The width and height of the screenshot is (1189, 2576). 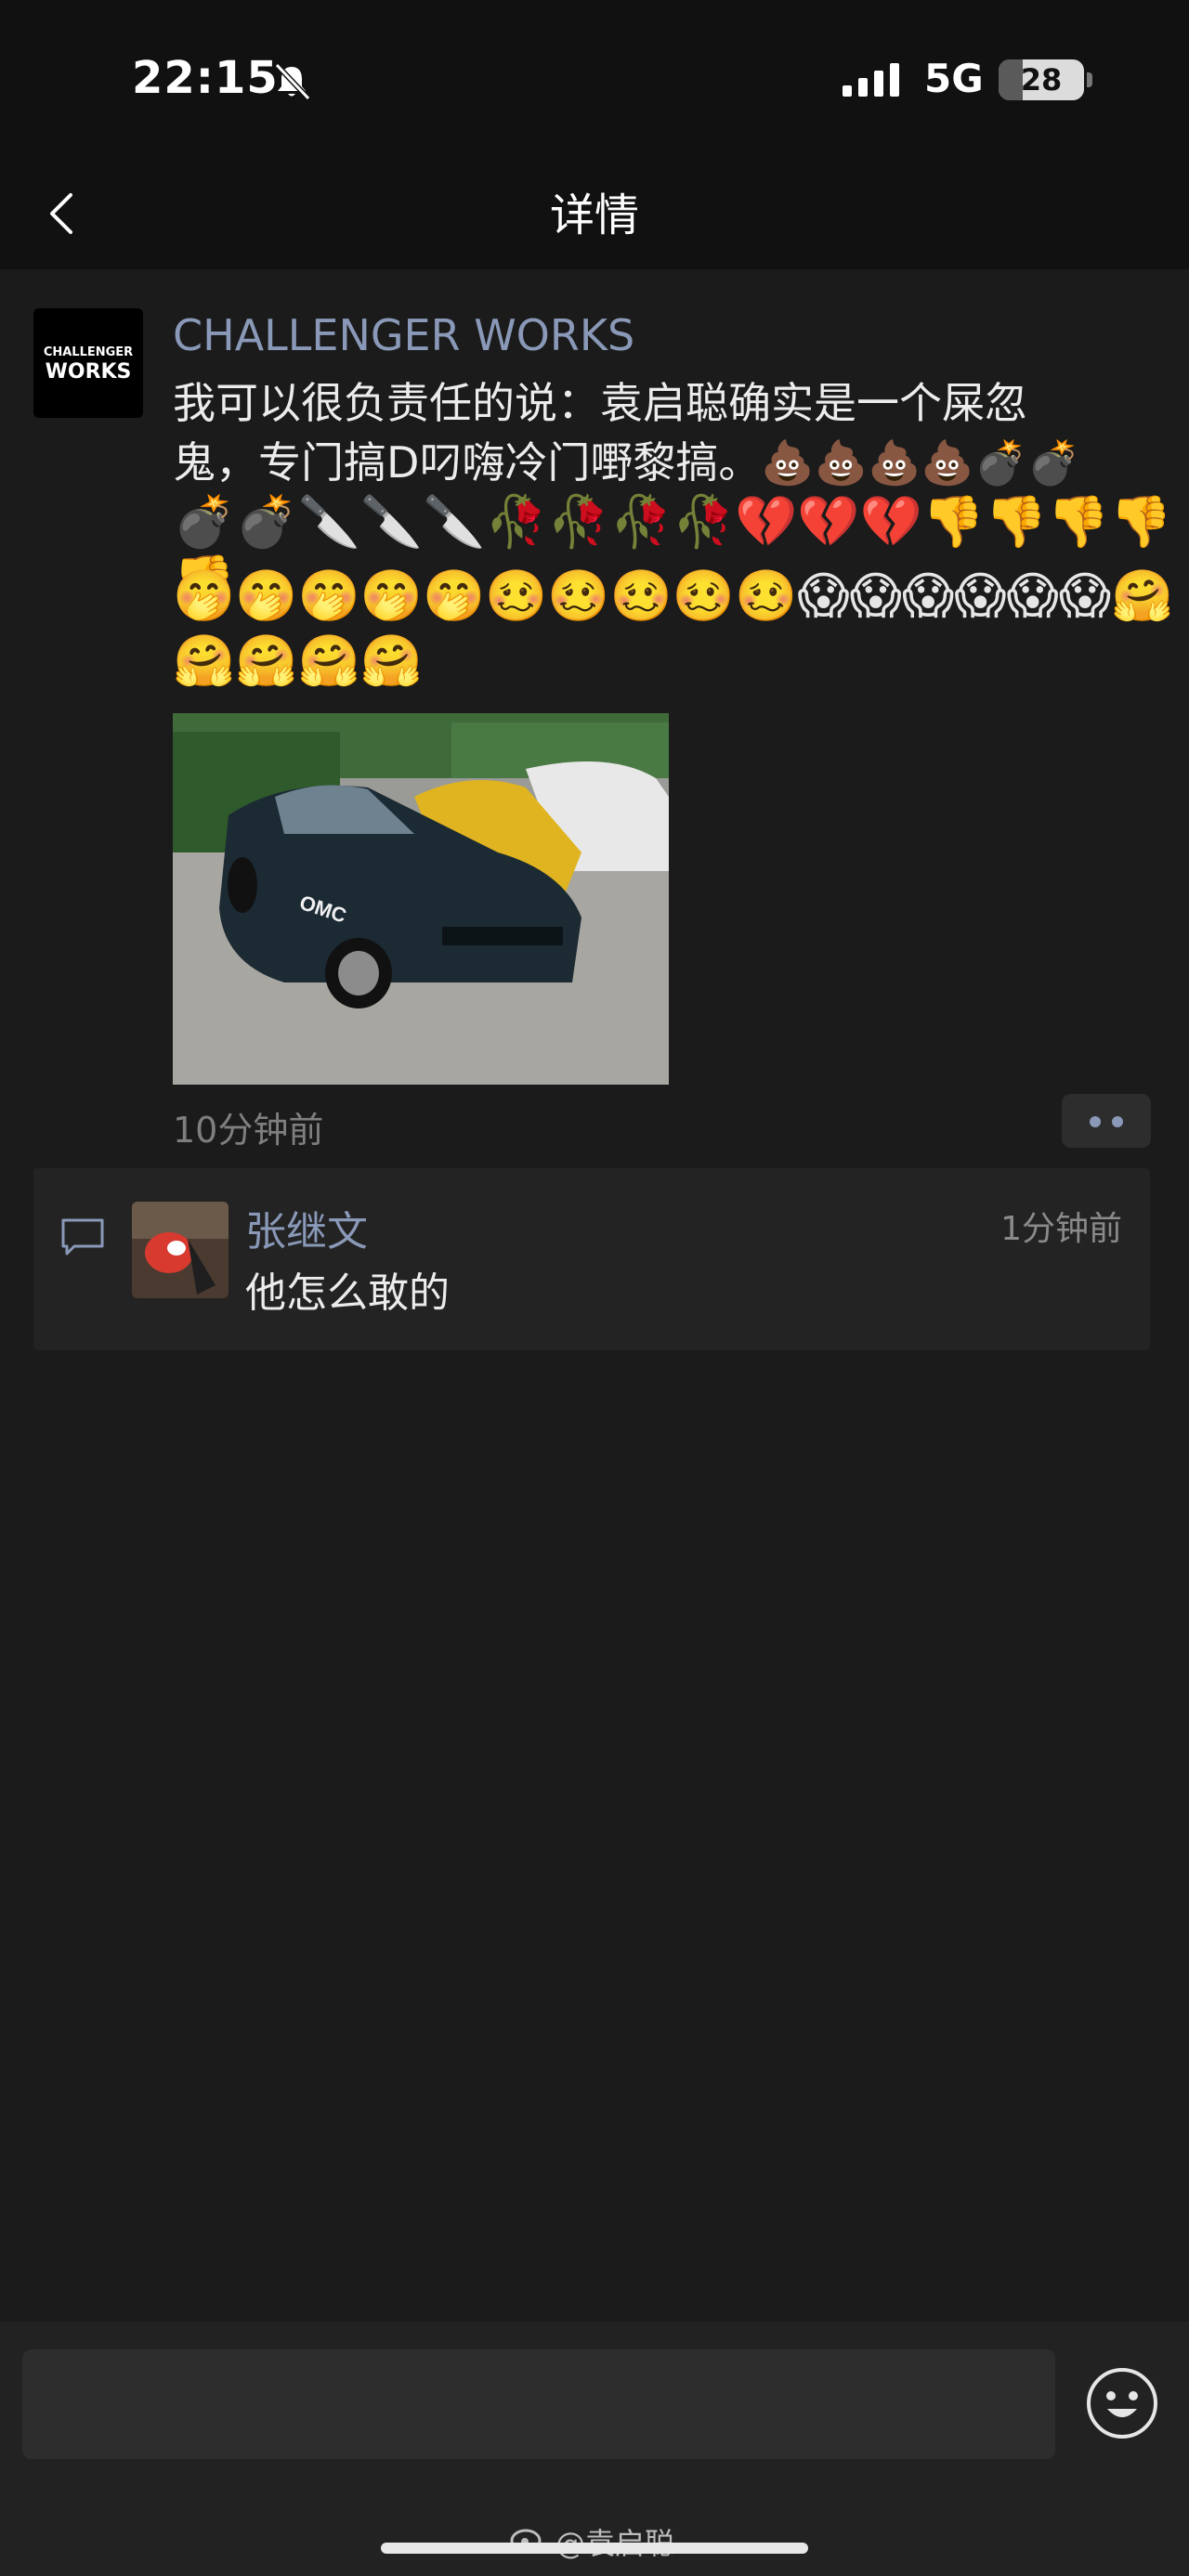 I want to click on more-actions-button, so click(x=1106, y=1121).